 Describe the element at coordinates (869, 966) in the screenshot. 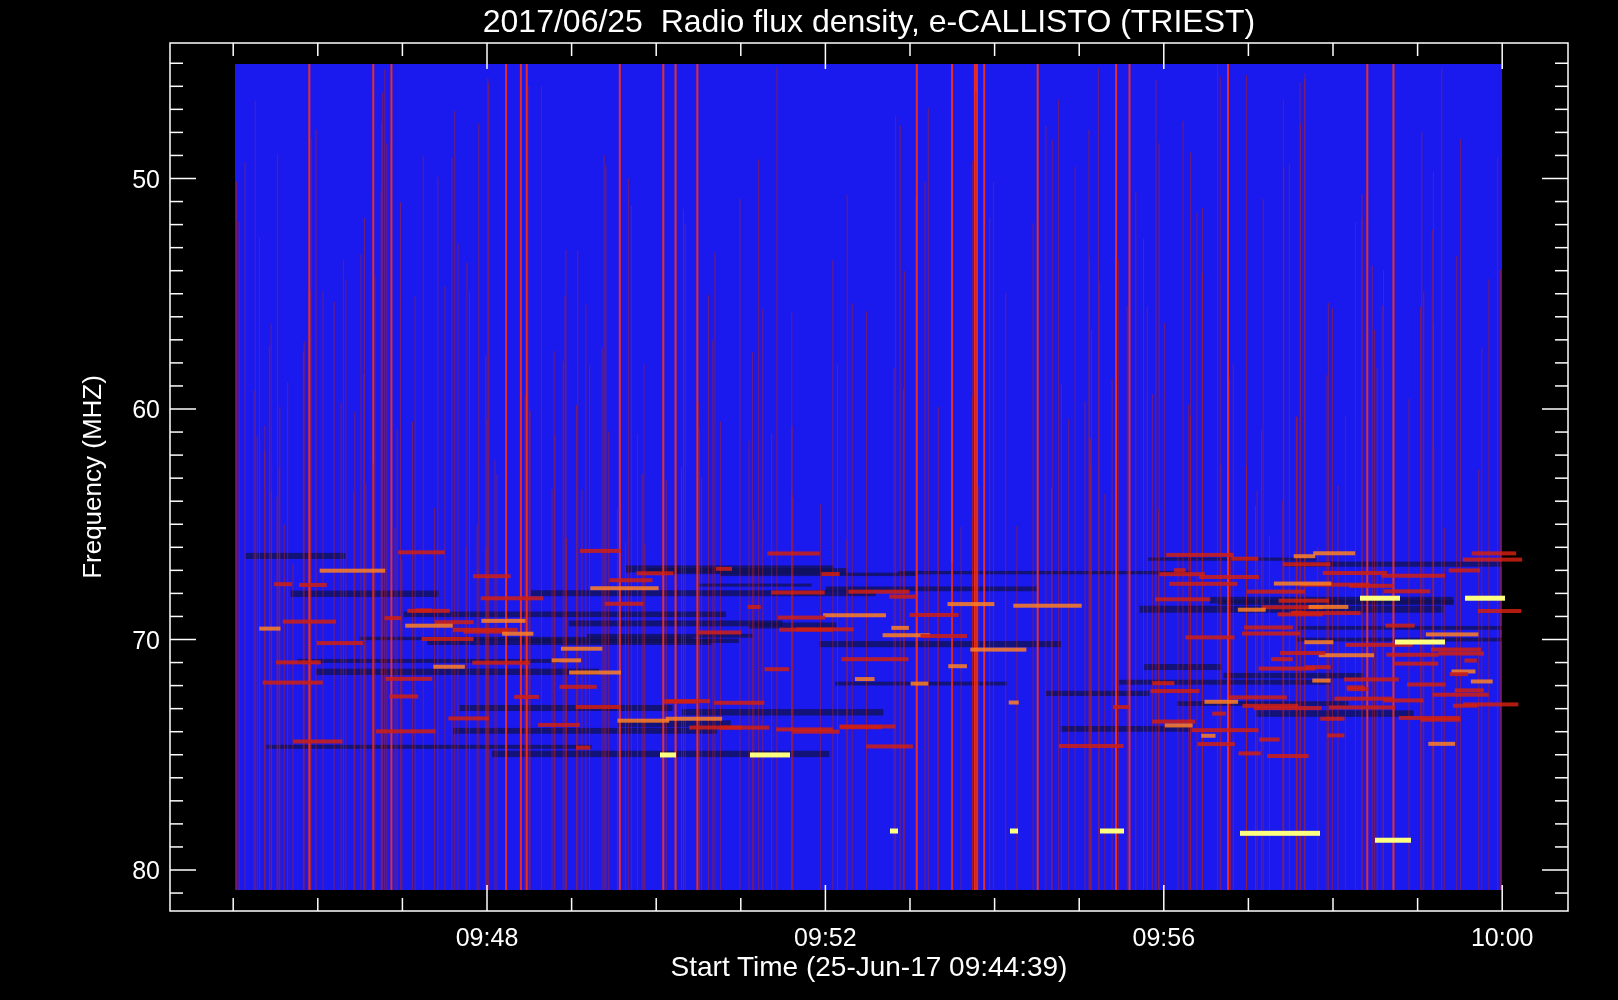

I see `x-axis-label: Start Time (25-Jun-17 09:44:39)` at that location.